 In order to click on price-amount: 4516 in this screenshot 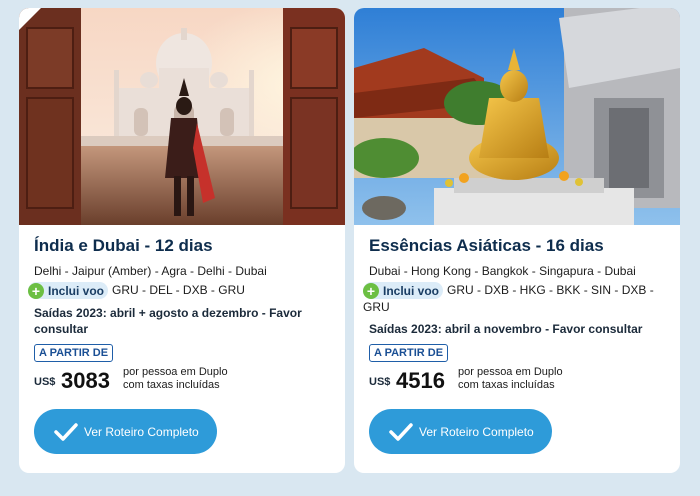, I will do `click(420, 380)`.